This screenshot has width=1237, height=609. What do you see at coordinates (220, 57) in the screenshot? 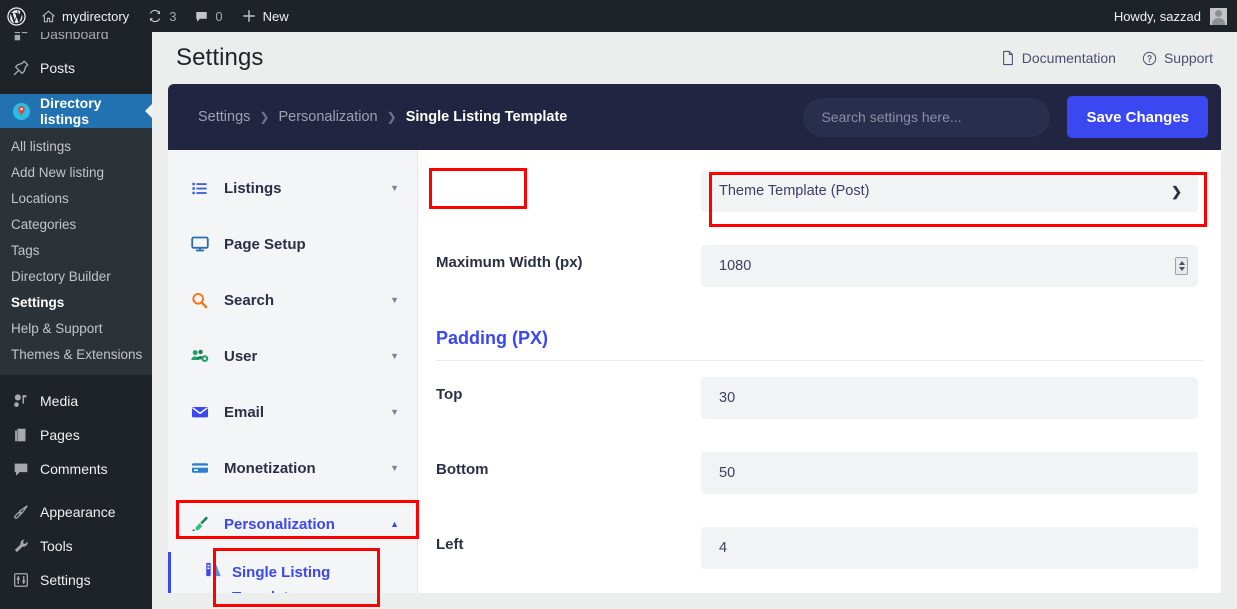
I see `page-title: Settings` at bounding box center [220, 57].